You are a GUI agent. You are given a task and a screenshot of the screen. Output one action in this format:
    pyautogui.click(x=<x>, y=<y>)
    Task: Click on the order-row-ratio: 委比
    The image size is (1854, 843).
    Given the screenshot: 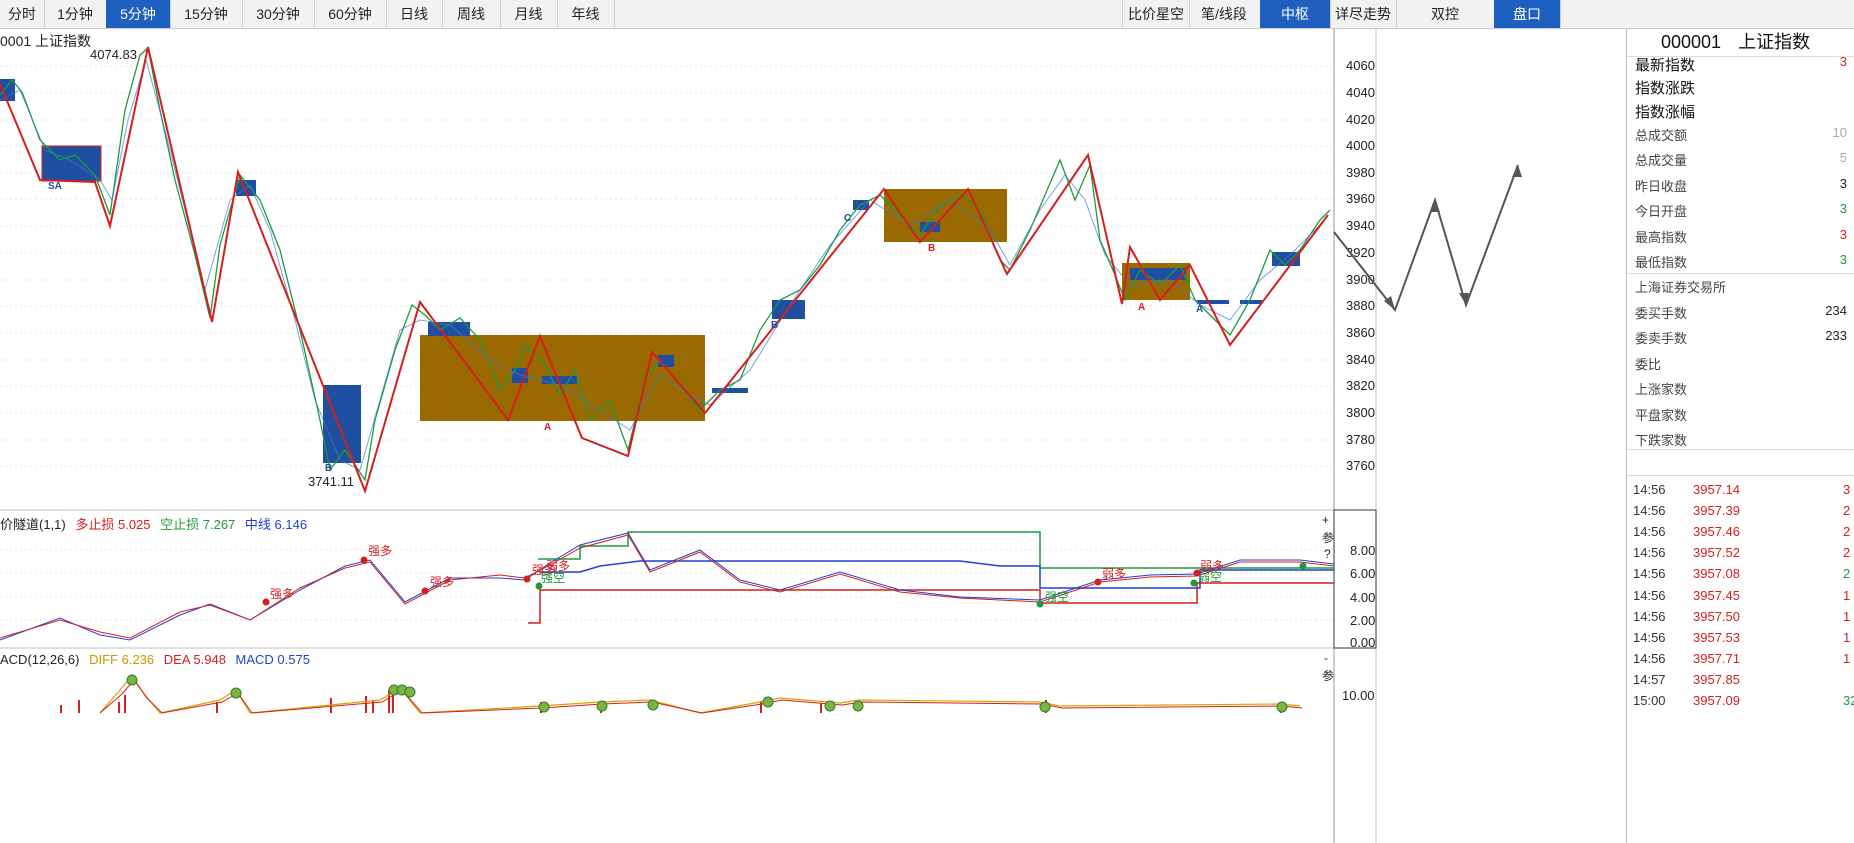 What is the action you would take?
    pyautogui.click(x=1648, y=364)
    